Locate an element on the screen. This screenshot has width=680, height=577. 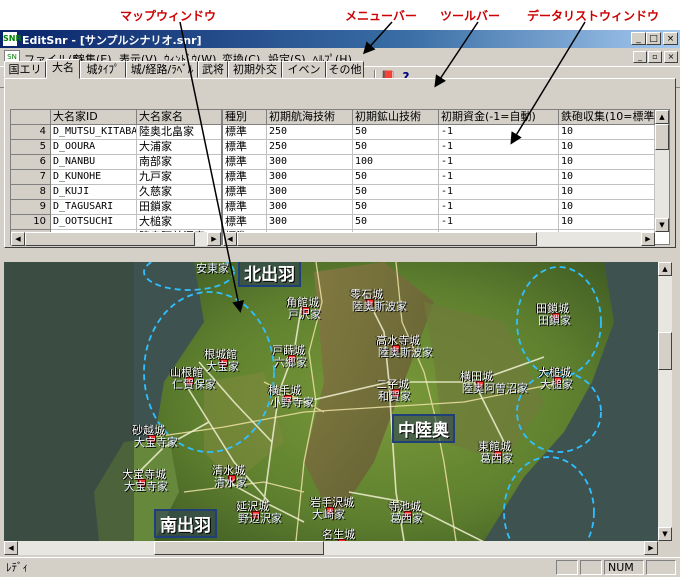
left-grid-cell: D_OOURA is located at coordinates (94, 147).